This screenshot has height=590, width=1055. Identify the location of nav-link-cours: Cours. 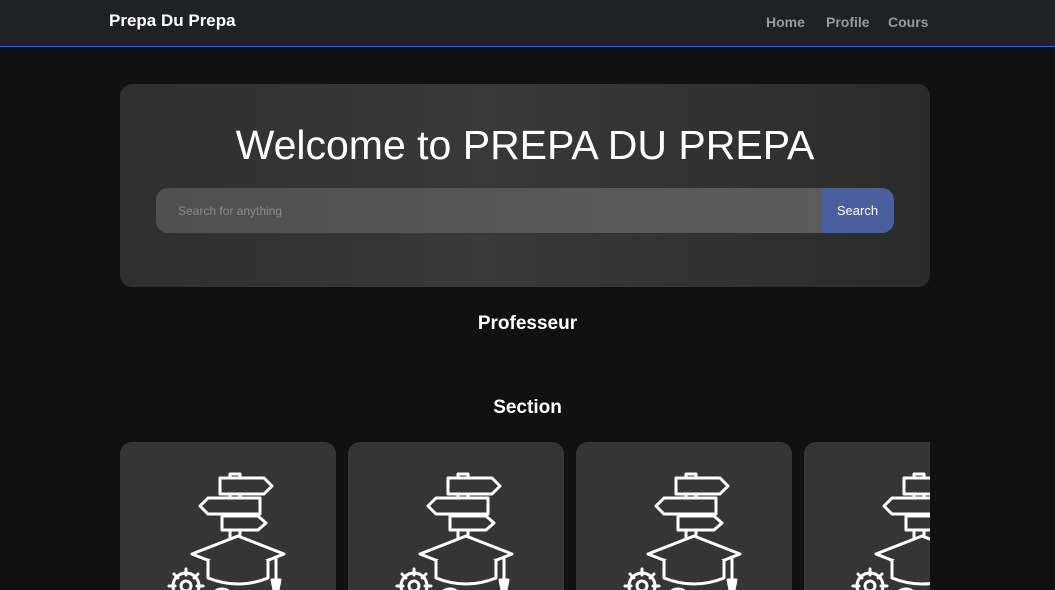
(908, 22).